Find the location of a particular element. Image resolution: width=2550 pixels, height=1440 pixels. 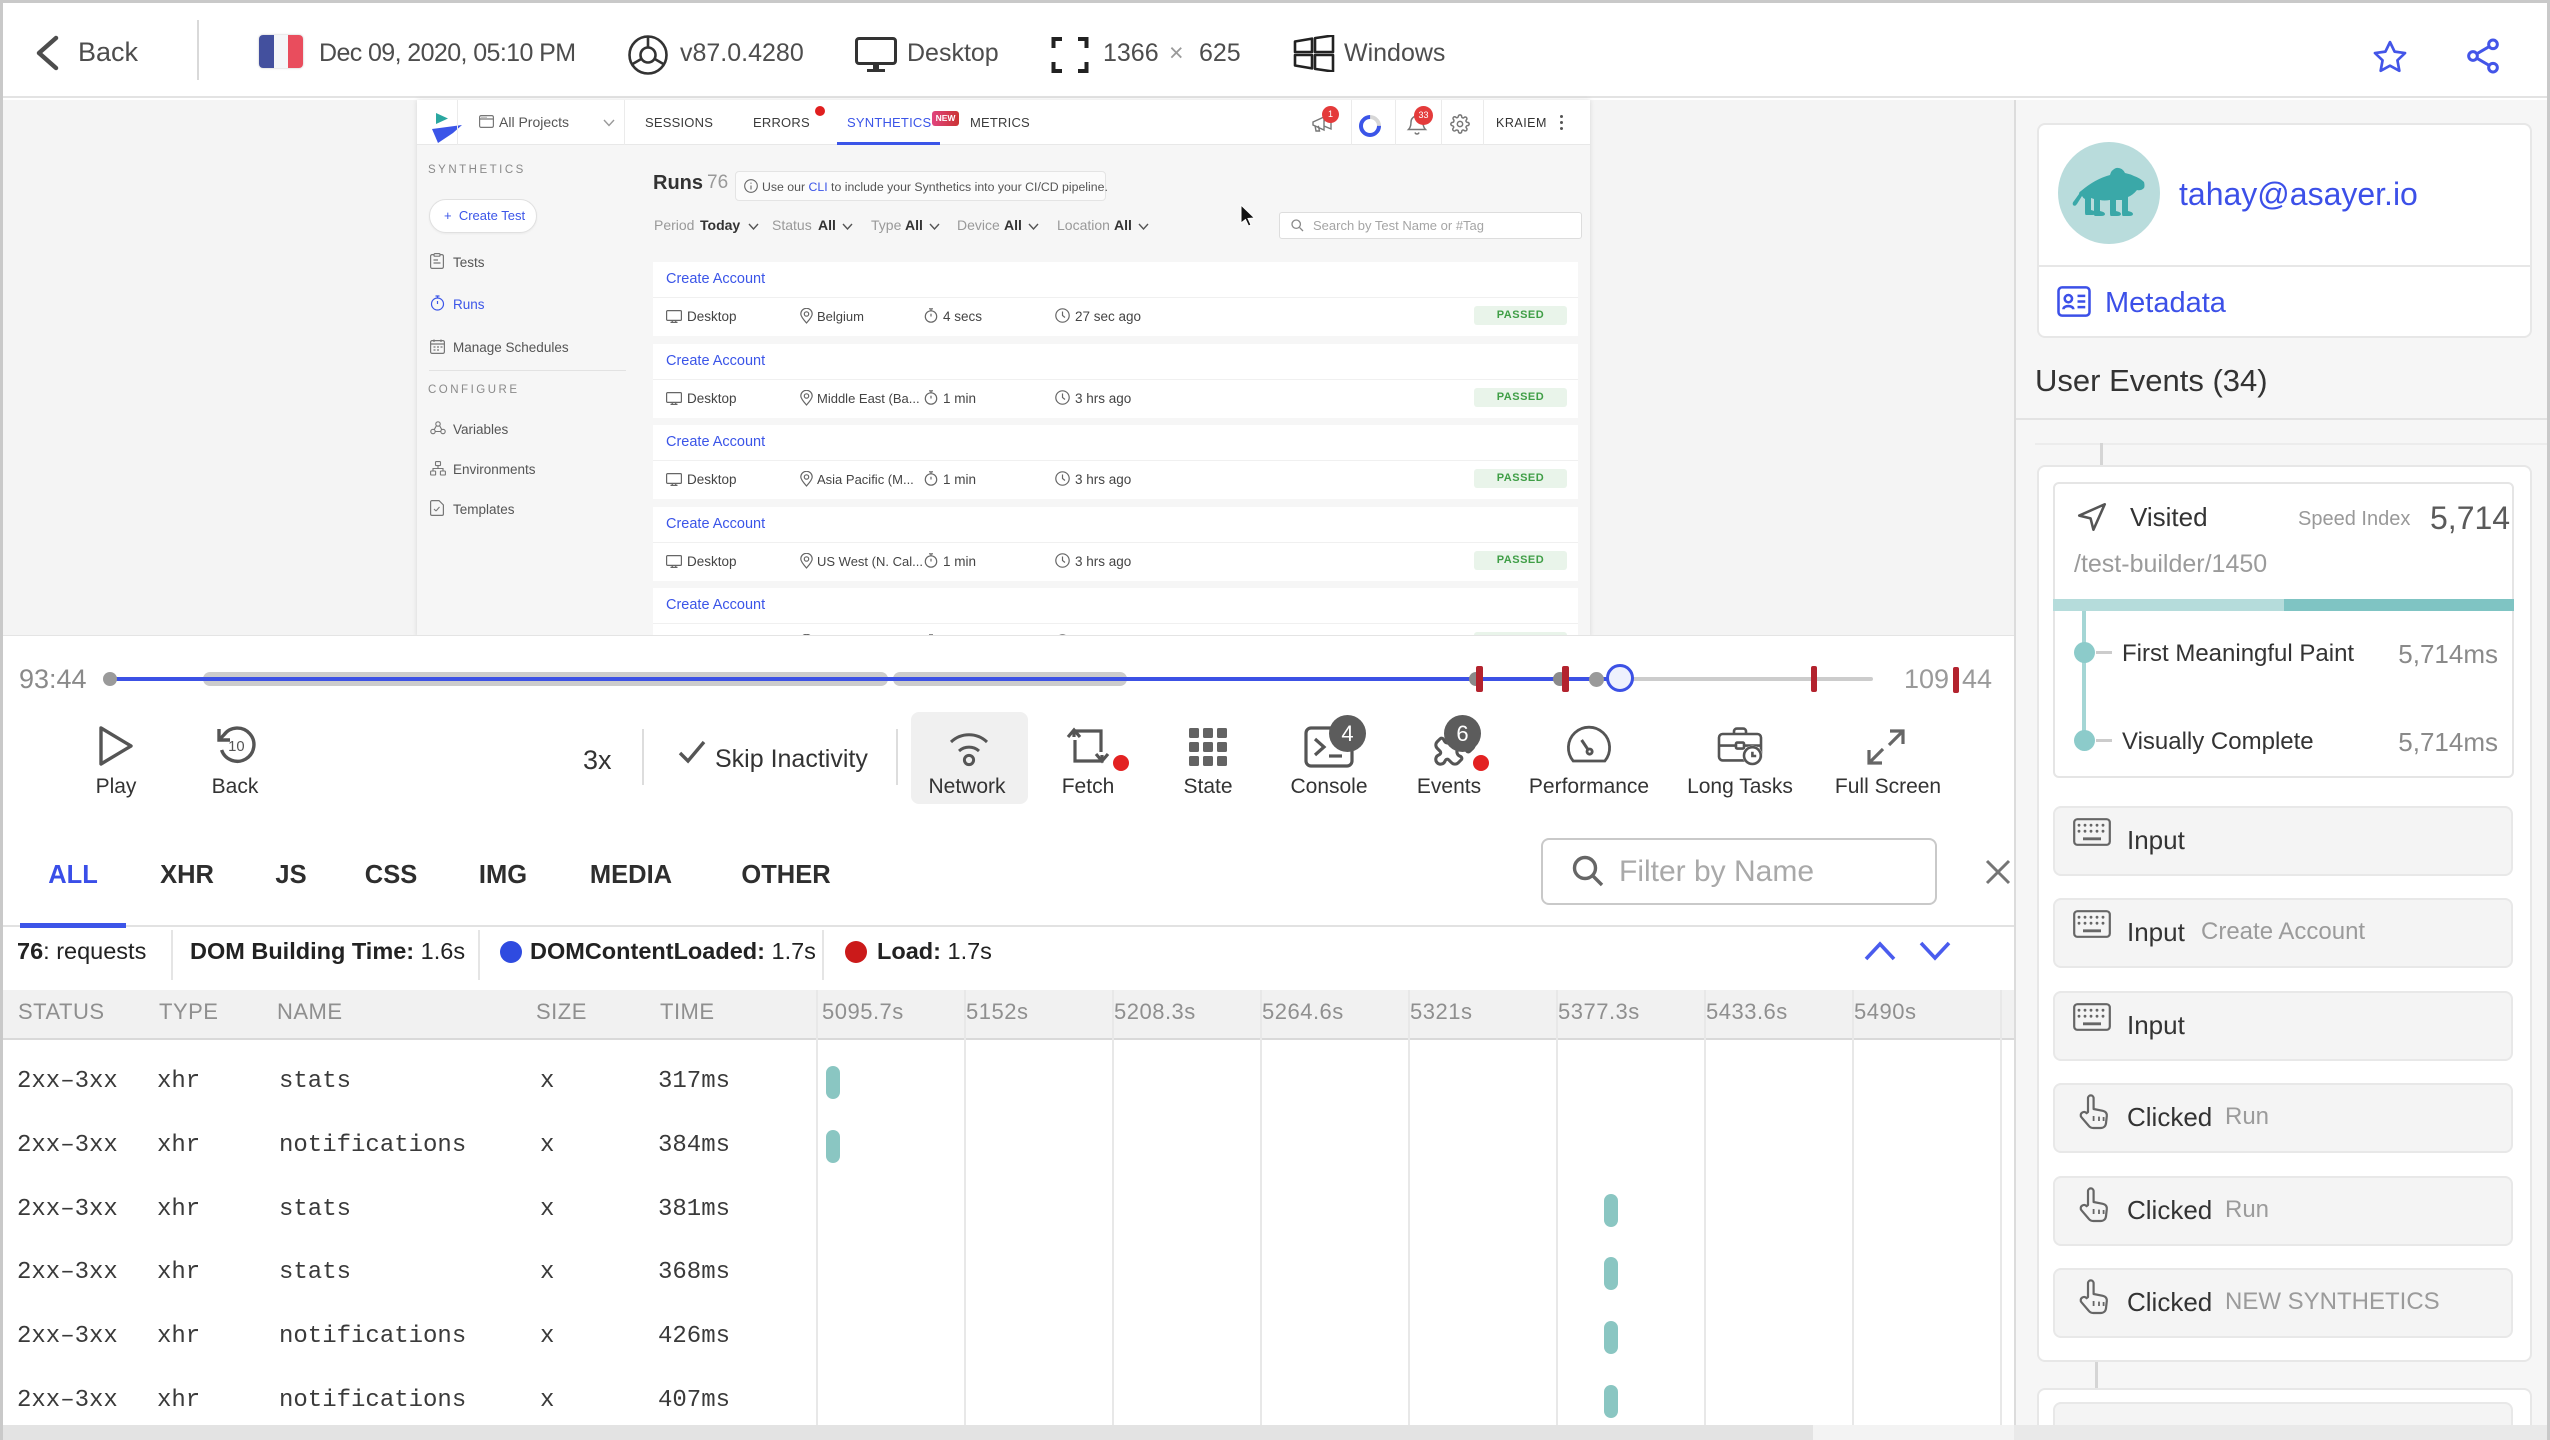

svg-text: 10 is located at coordinates (236, 747).